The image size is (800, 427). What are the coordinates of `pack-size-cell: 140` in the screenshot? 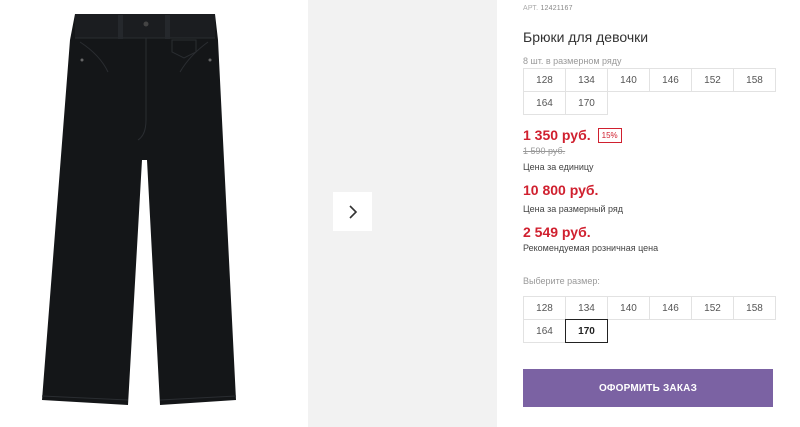 It's located at (628, 80).